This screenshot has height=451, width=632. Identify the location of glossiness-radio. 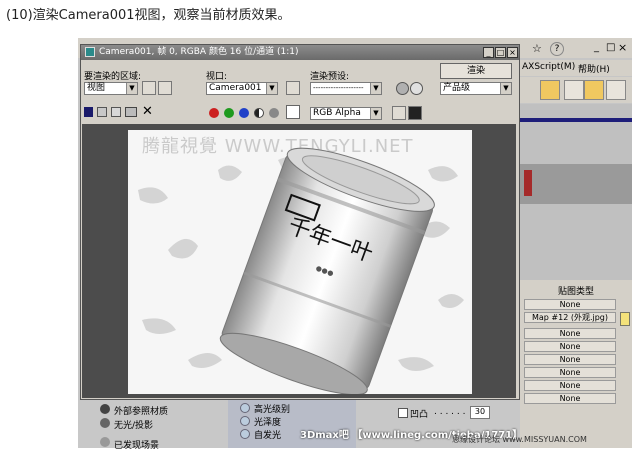
(245, 421).